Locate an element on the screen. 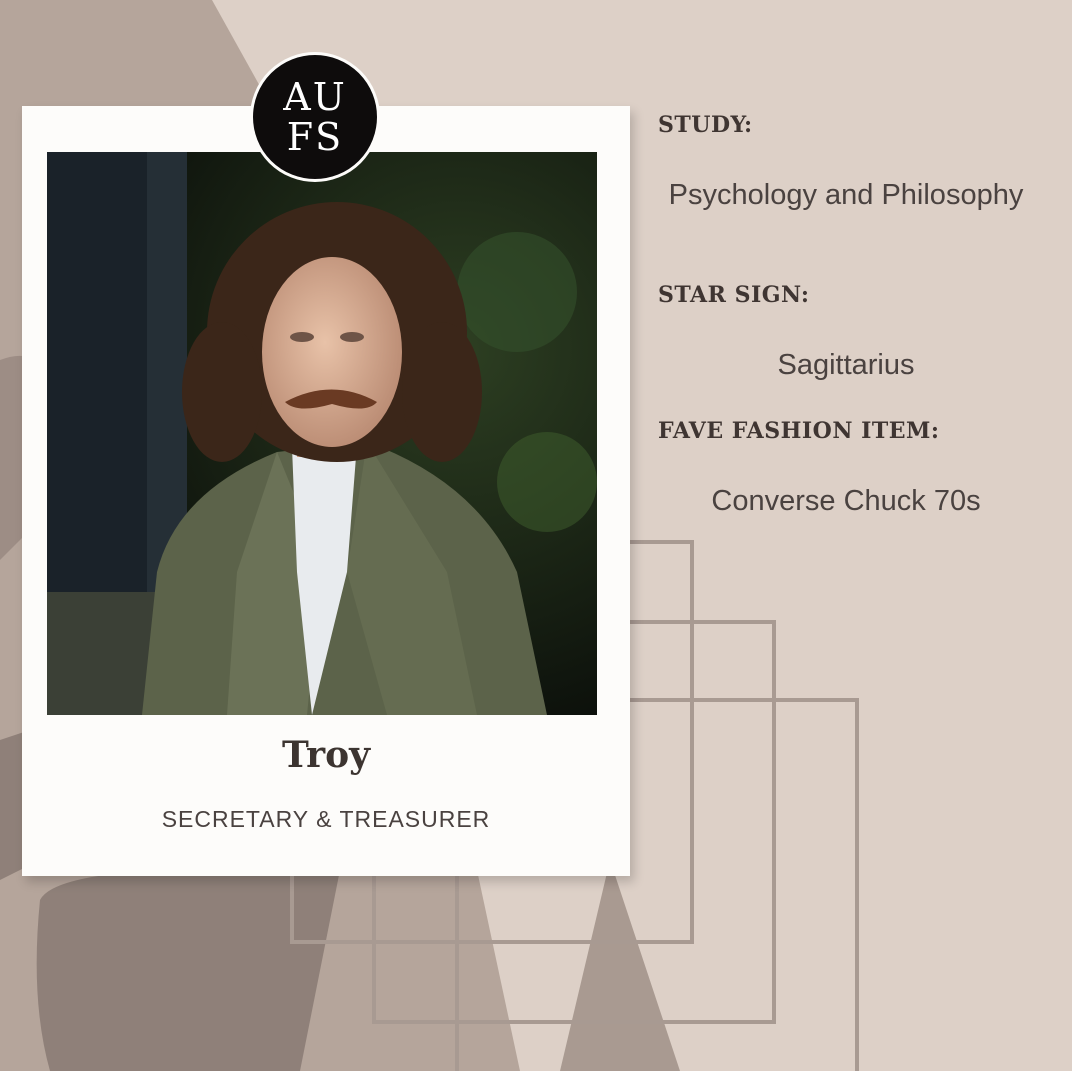  aufs-logo: AUFS is located at coordinates (315, 117).